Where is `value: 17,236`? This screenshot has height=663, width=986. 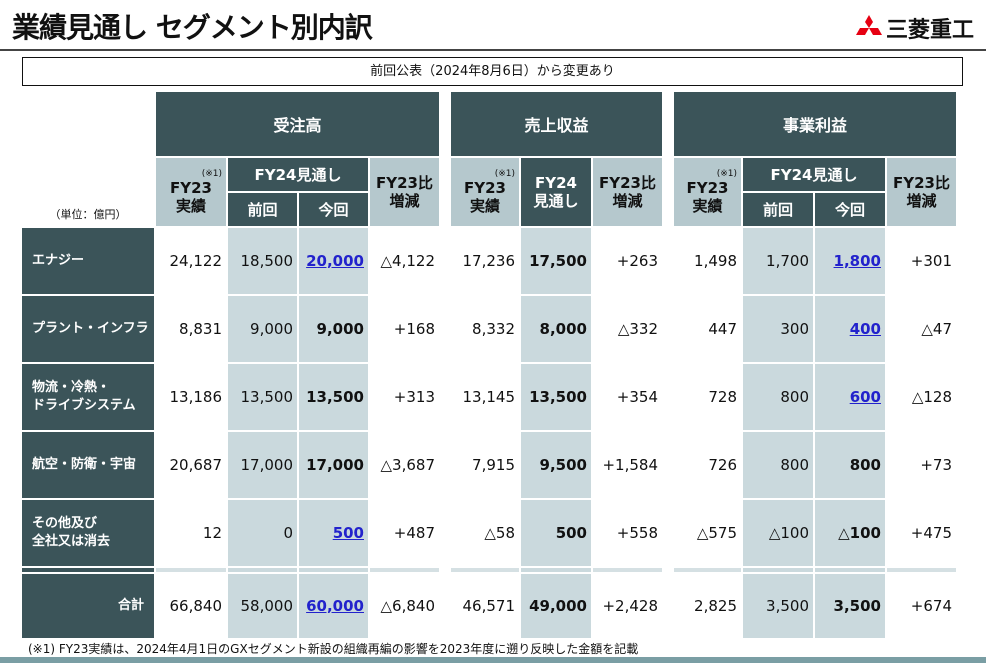 value: 17,236 is located at coordinates (489, 261).